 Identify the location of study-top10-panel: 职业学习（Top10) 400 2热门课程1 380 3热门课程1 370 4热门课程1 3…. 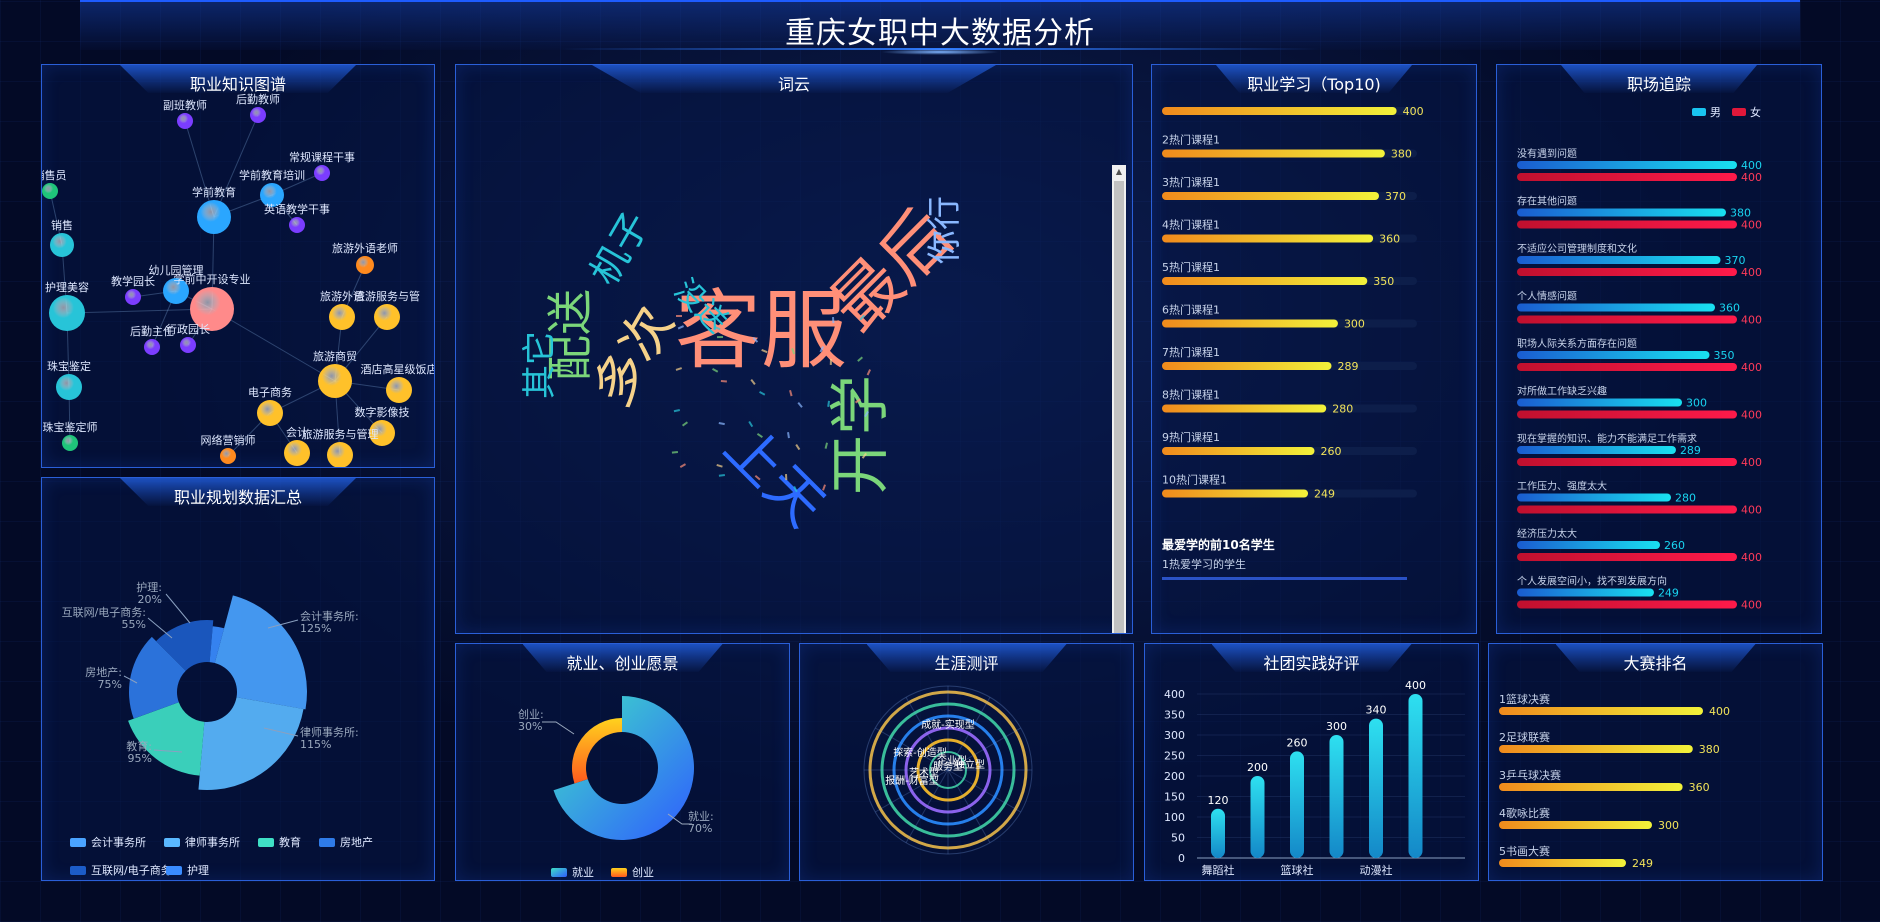
(1314, 349).